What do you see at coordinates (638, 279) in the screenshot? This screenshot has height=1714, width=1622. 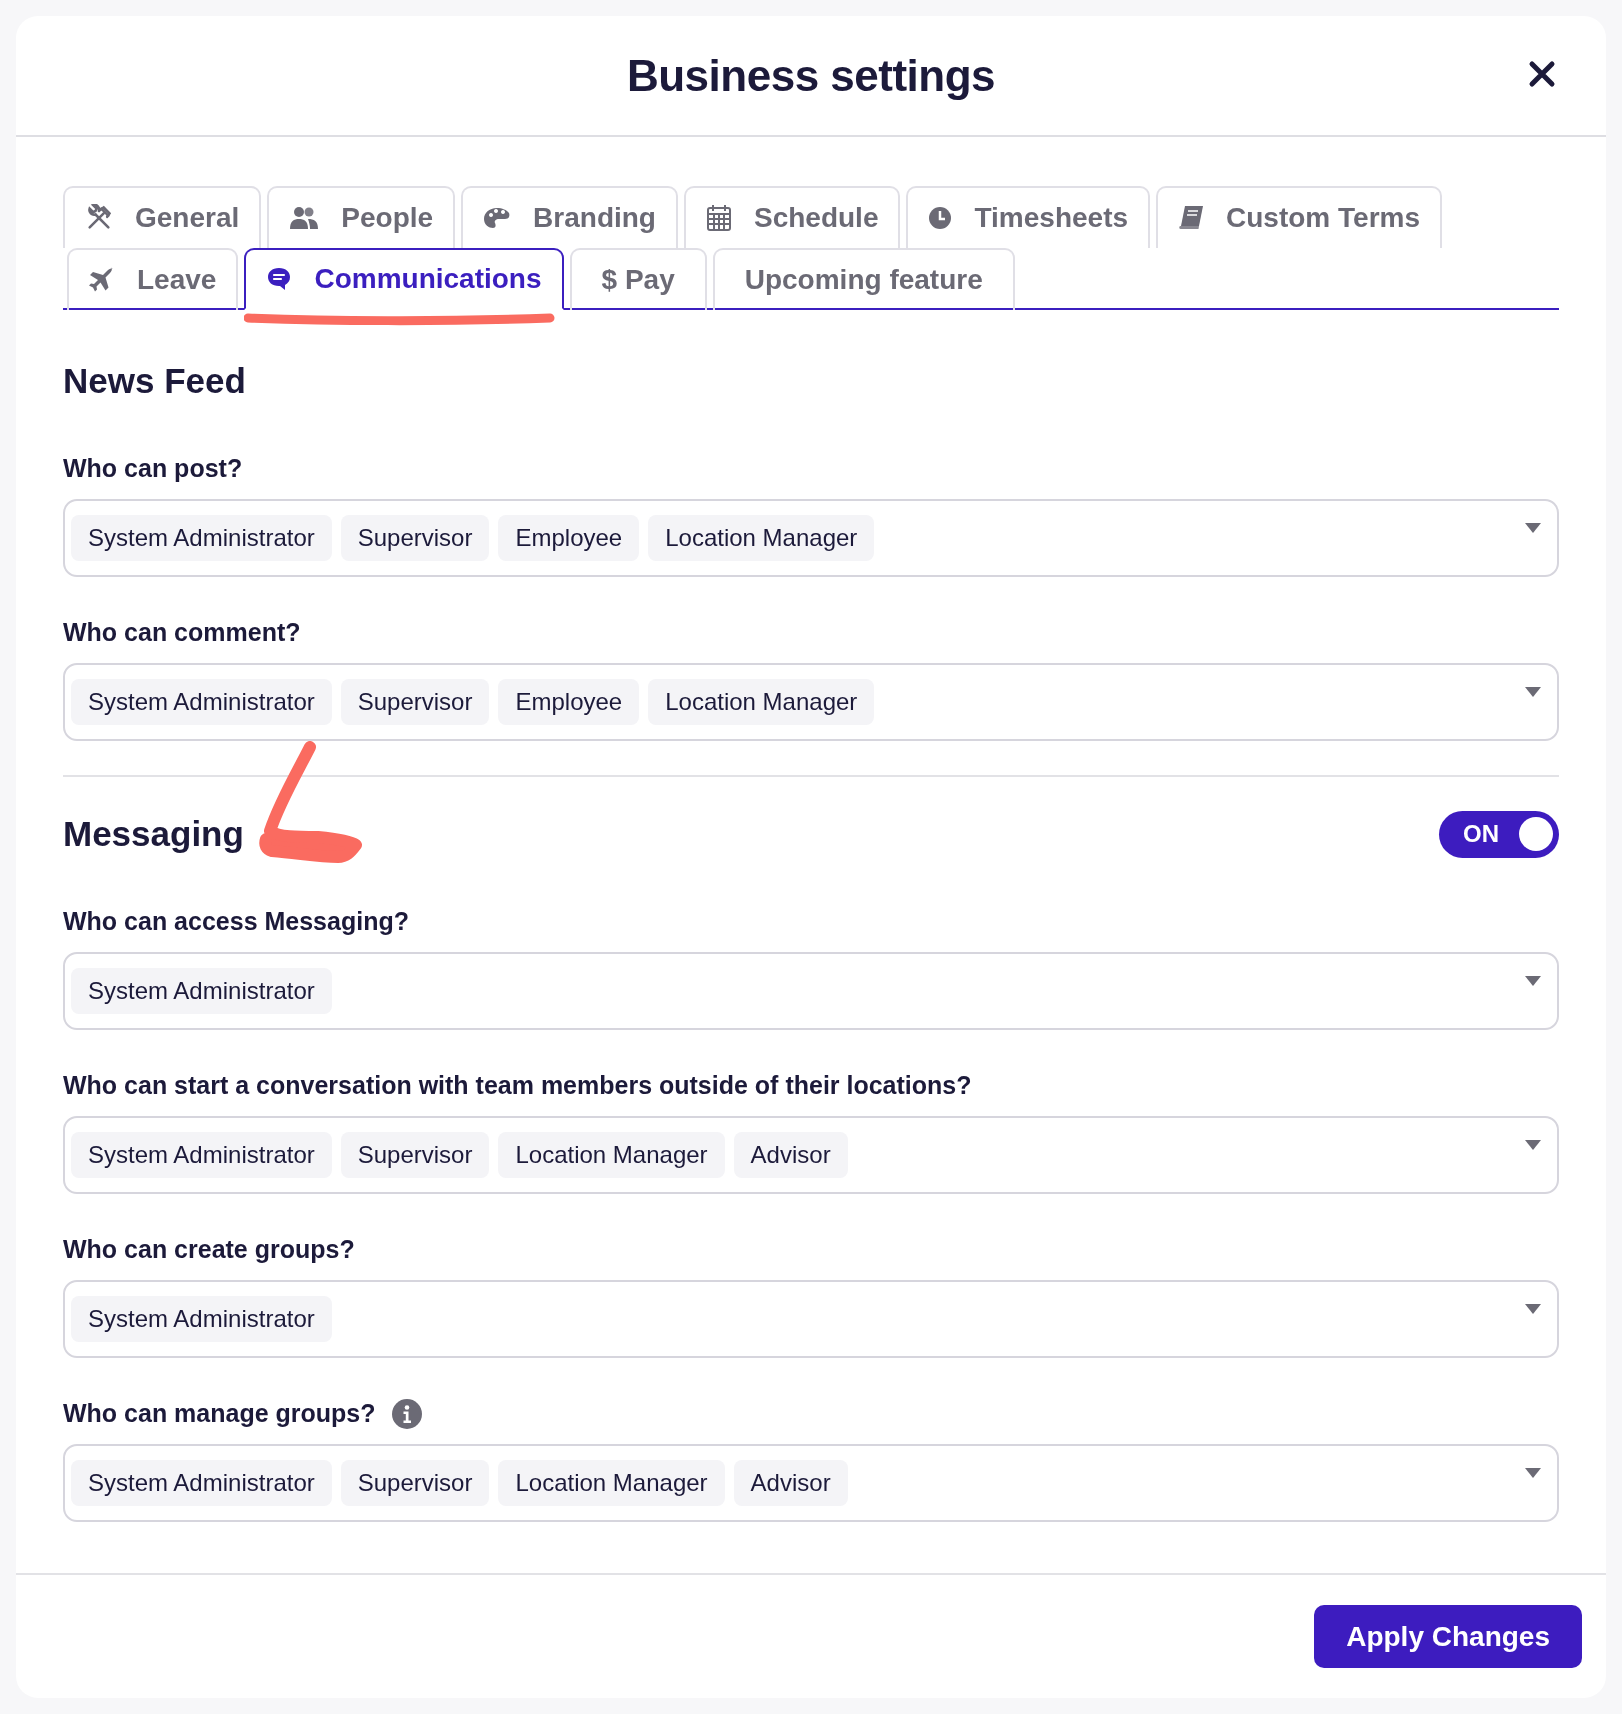 I see `settings-tab: $ Pay` at bounding box center [638, 279].